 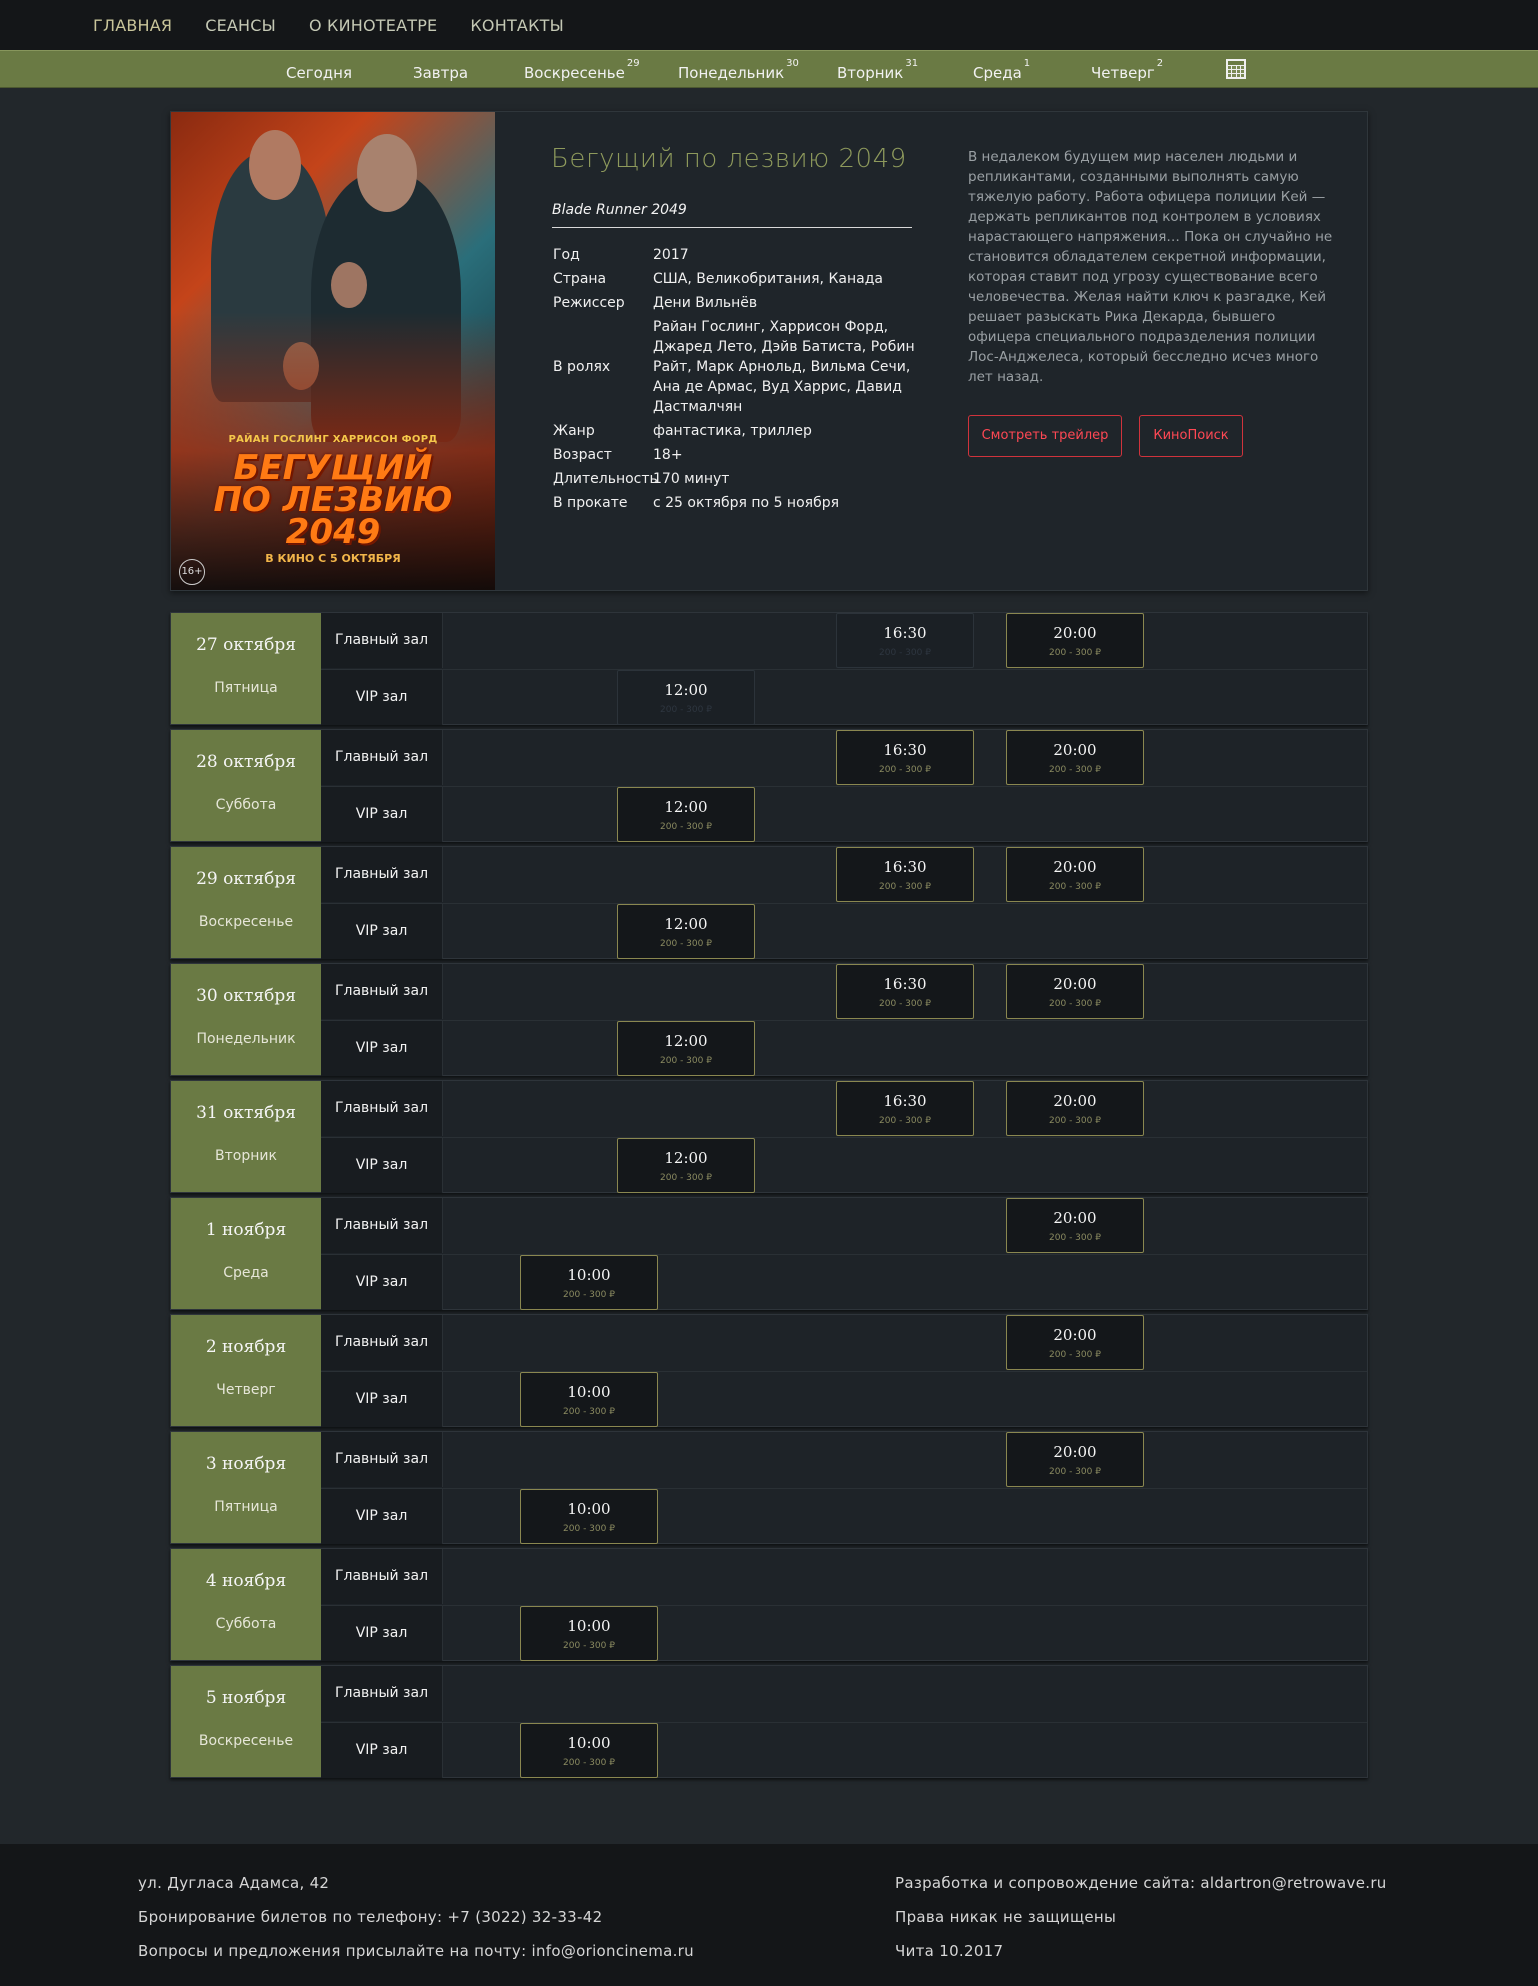 I want to click on info-row: Жанр фантастика, триллер, so click(x=682, y=431).